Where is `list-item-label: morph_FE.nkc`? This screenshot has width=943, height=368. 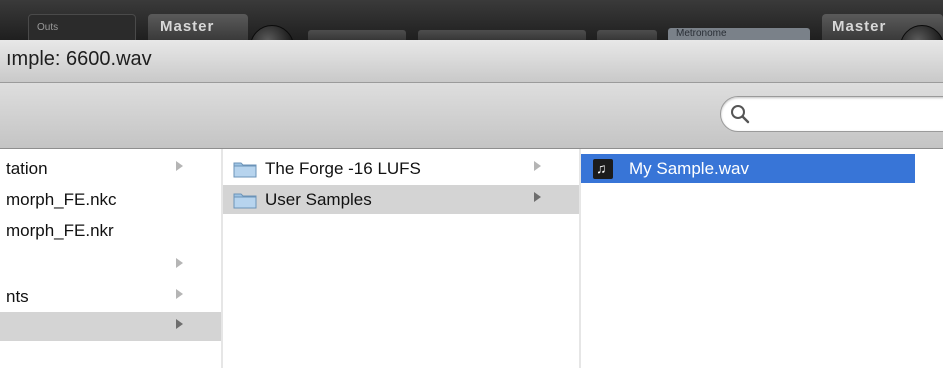
list-item-label: morph_FE.nkc is located at coordinates (61, 199).